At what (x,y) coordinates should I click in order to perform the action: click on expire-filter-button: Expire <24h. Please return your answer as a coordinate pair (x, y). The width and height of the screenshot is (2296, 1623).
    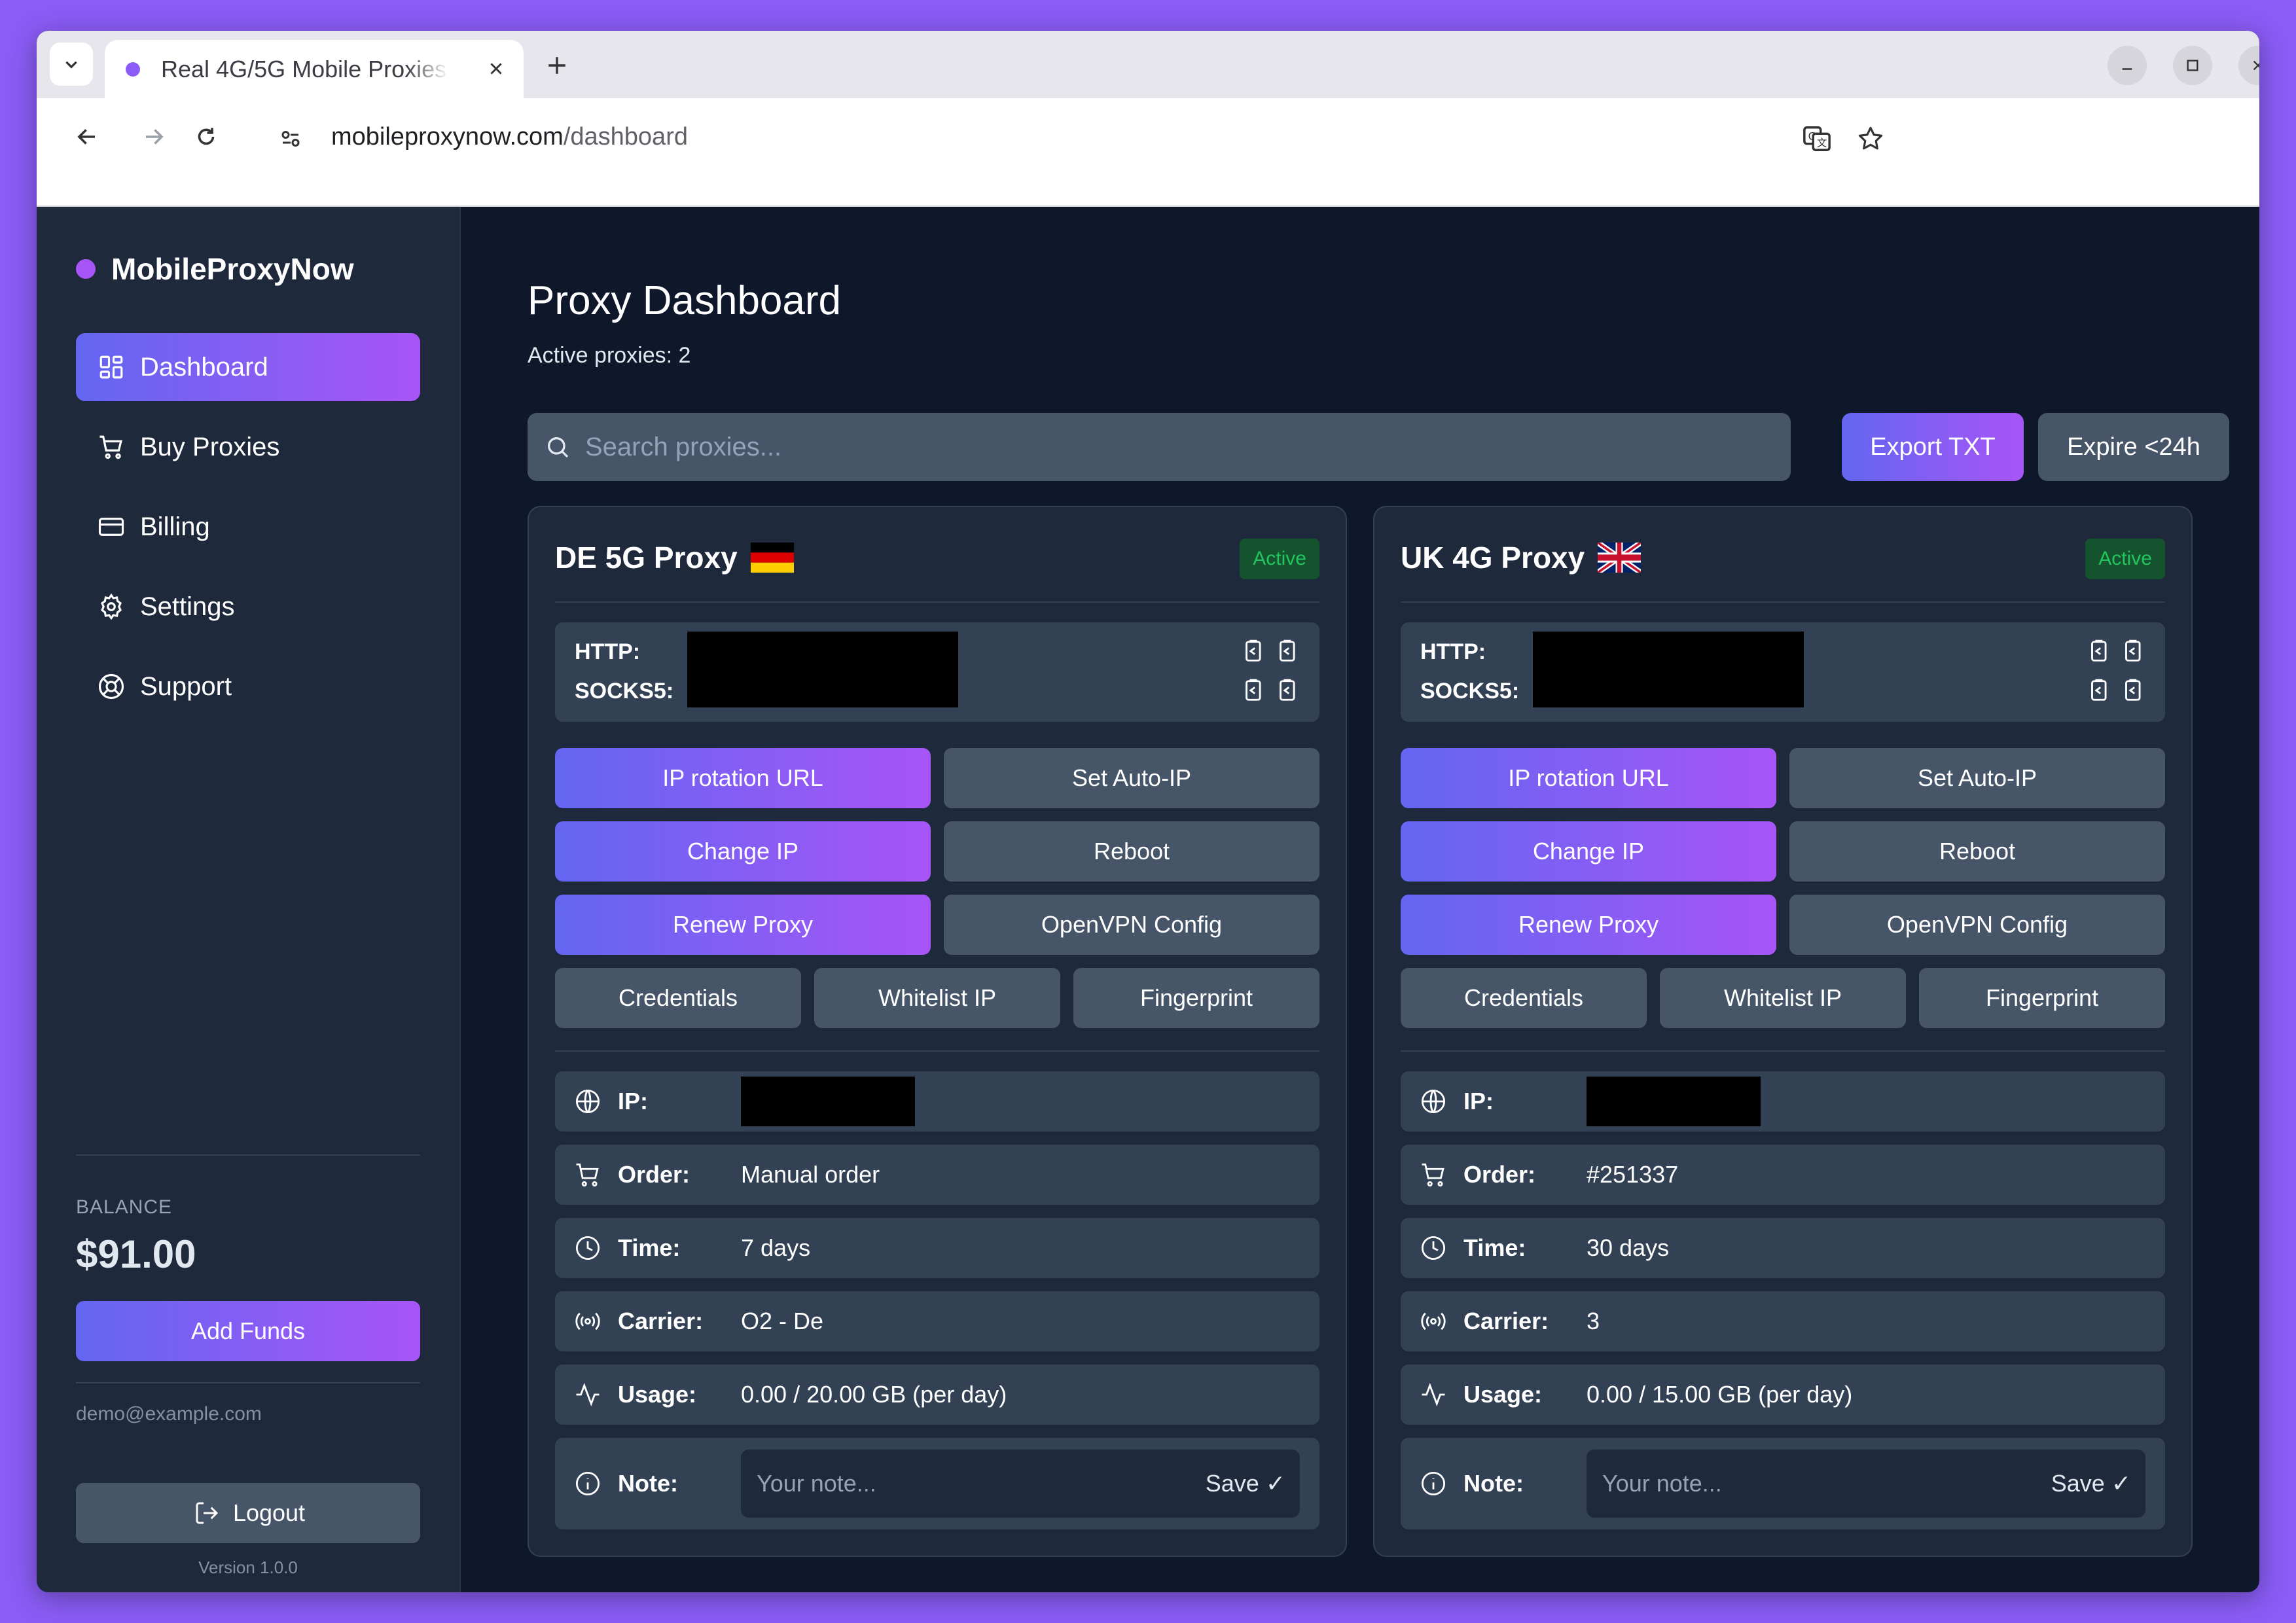
    Looking at the image, I should click on (2133, 447).